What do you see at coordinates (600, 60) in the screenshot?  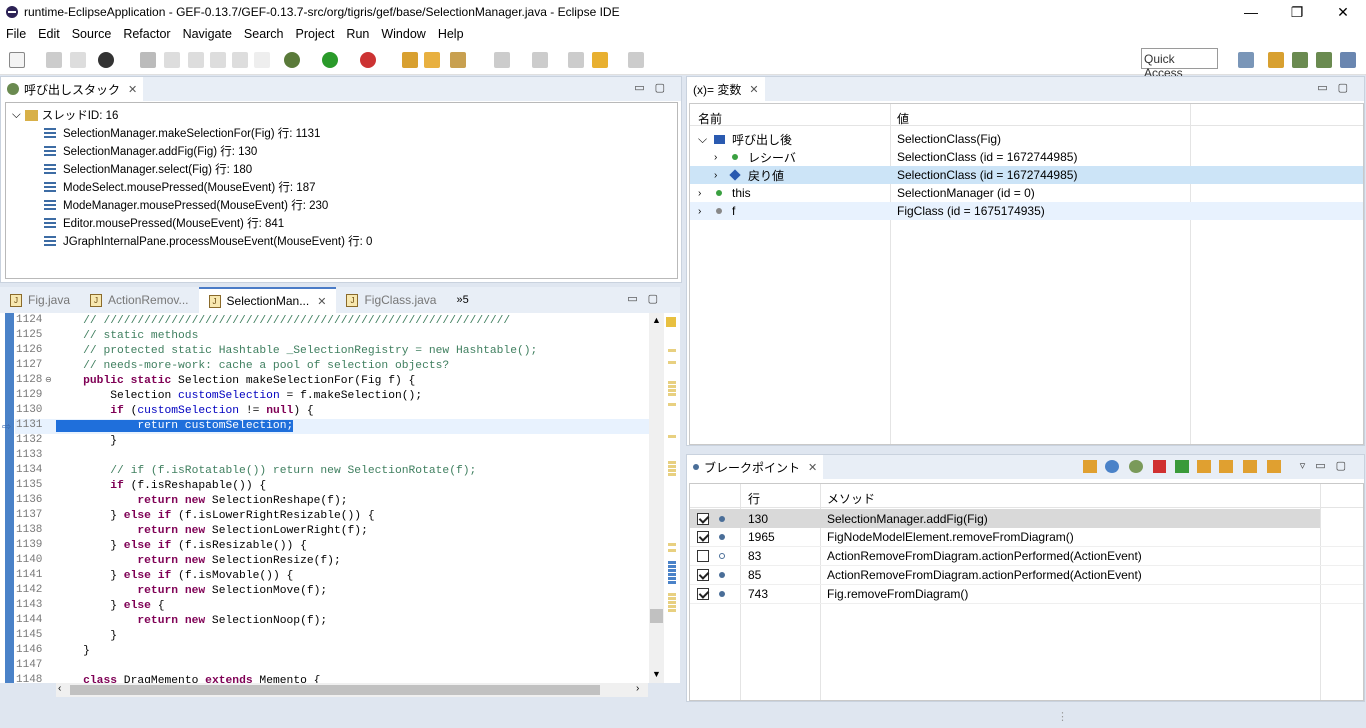 I see `back-icon` at bounding box center [600, 60].